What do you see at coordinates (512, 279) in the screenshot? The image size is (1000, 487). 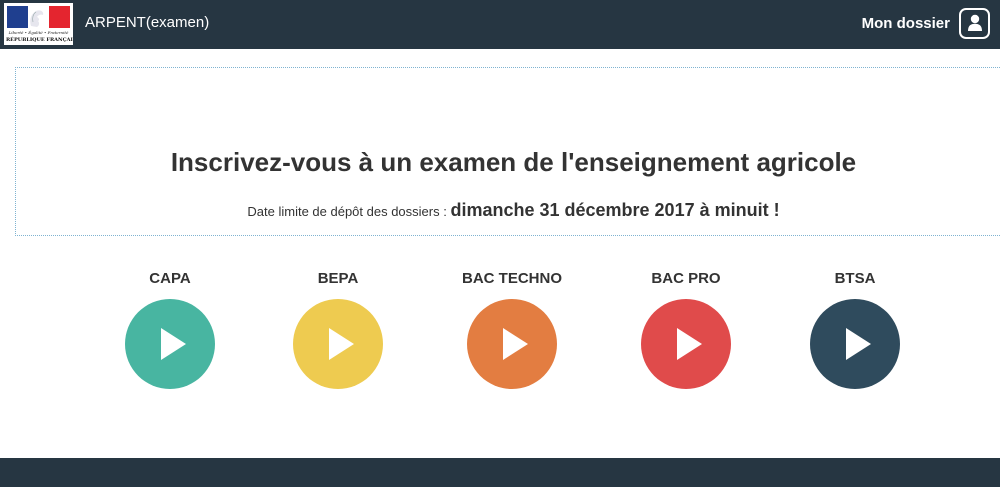 I see `exam-label: BAC TECHNO` at bounding box center [512, 279].